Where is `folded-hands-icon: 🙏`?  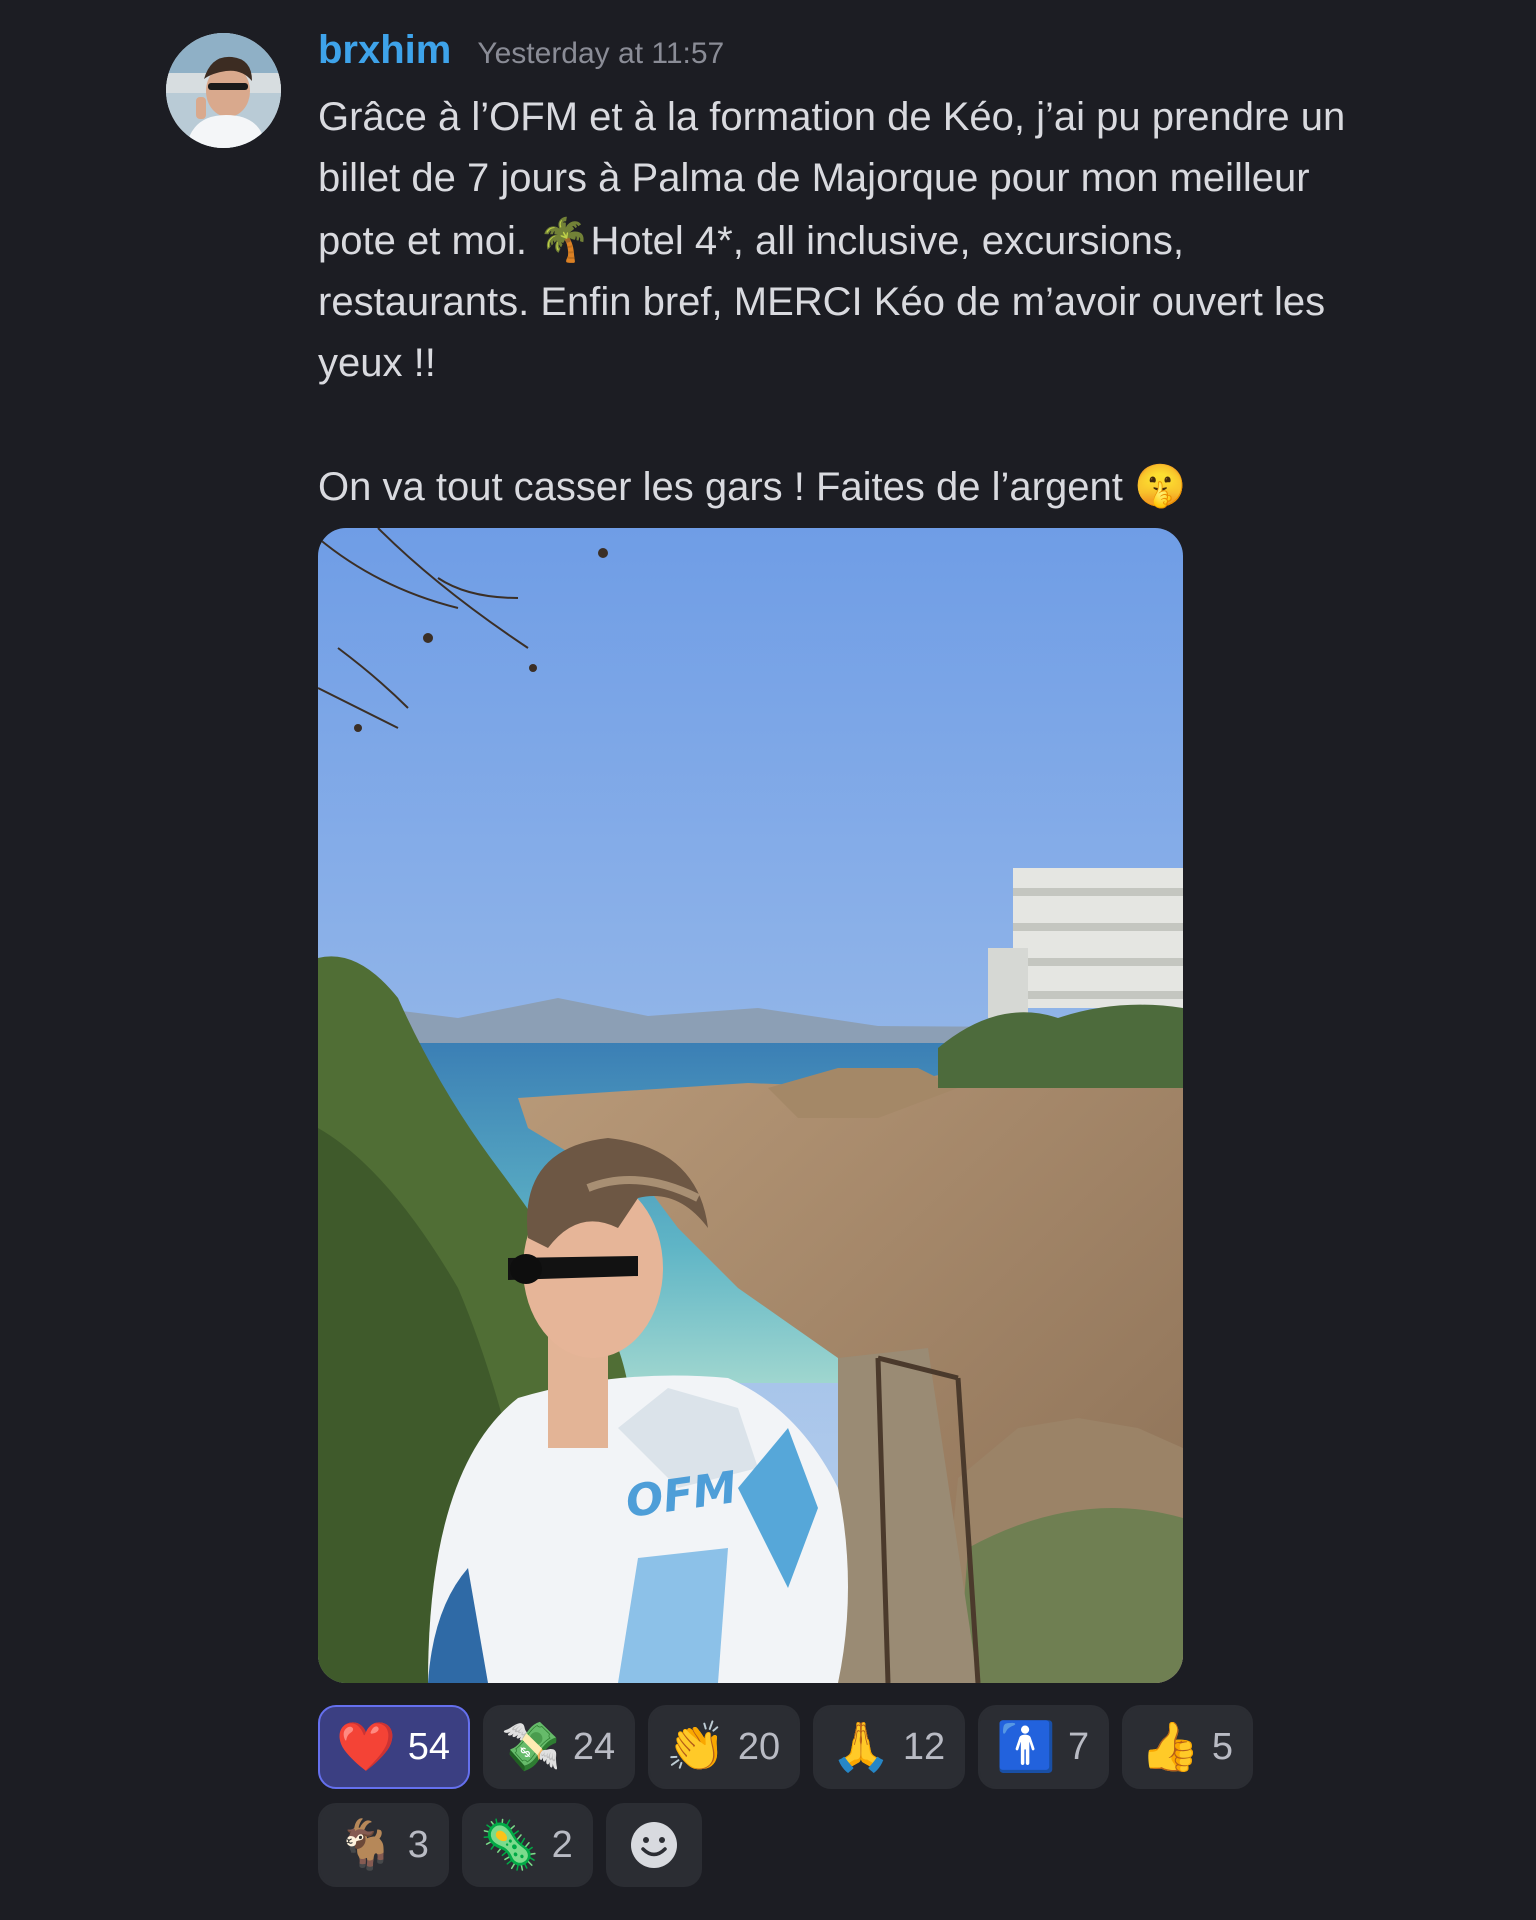
folded-hands-icon: 🙏 is located at coordinates (861, 1747).